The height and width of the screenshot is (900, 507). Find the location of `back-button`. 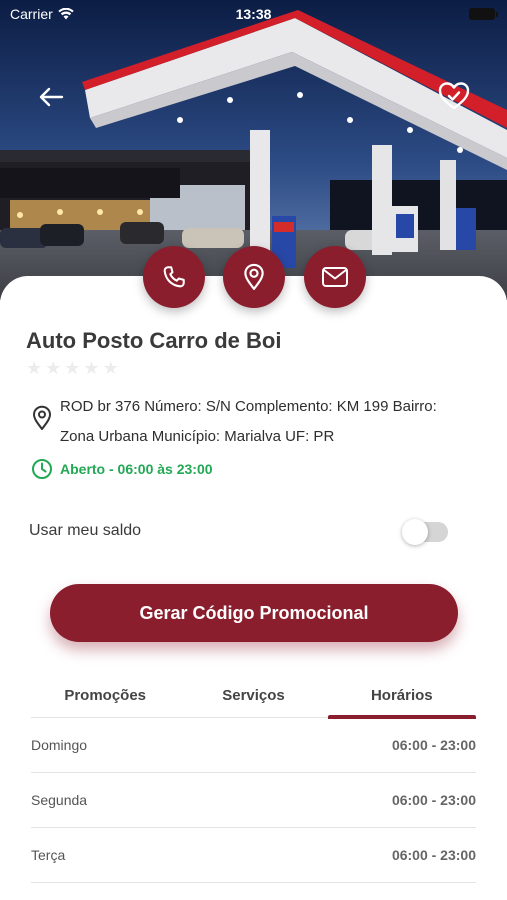

back-button is located at coordinates (51, 97).